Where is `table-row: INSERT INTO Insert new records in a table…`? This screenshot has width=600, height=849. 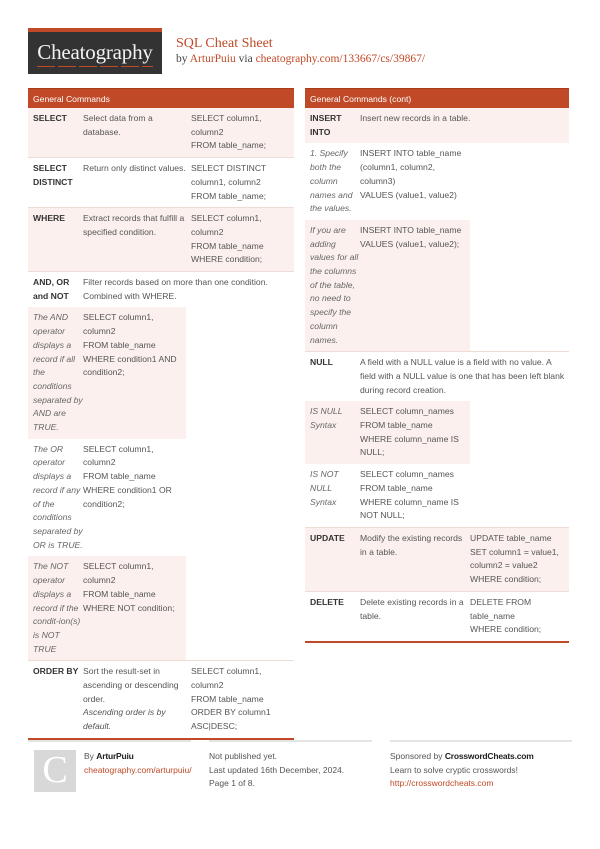 table-row: INSERT INTO Insert new records in a table… is located at coordinates (437, 126).